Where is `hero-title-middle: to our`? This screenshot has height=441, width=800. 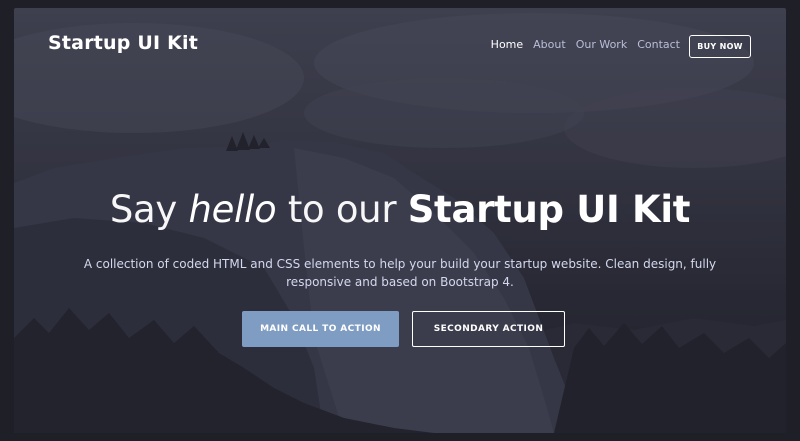
hero-title-middle: to our is located at coordinates (342, 209).